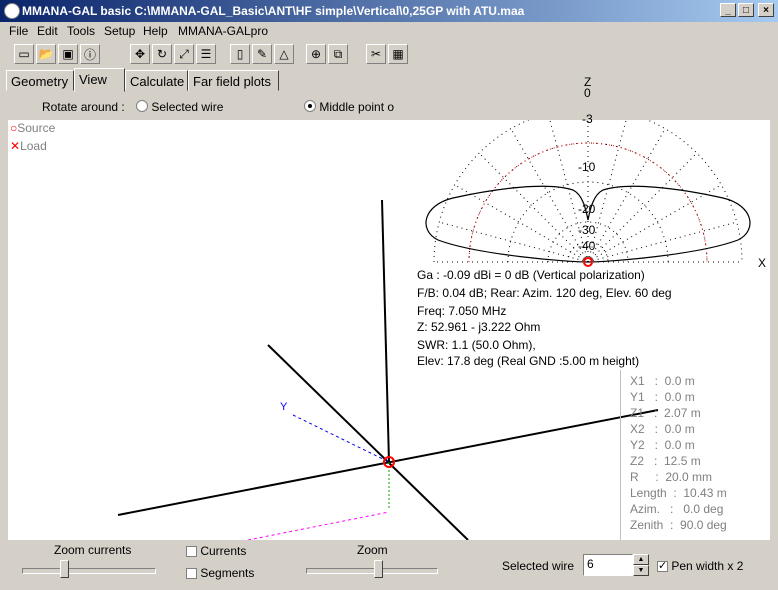 The image size is (778, 590). I want to click on target-icon: ⊕, so click(316, 54).